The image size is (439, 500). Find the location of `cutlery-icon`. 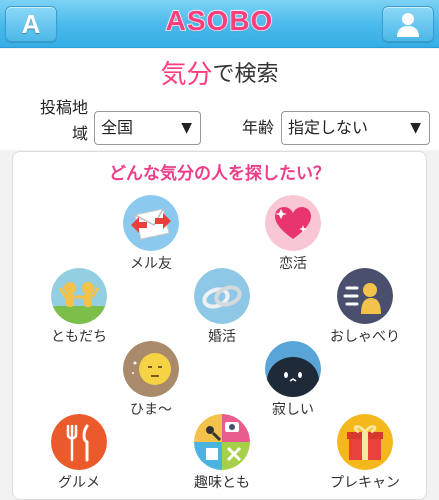

cutlery-icon is located at coordinates (79, 442).